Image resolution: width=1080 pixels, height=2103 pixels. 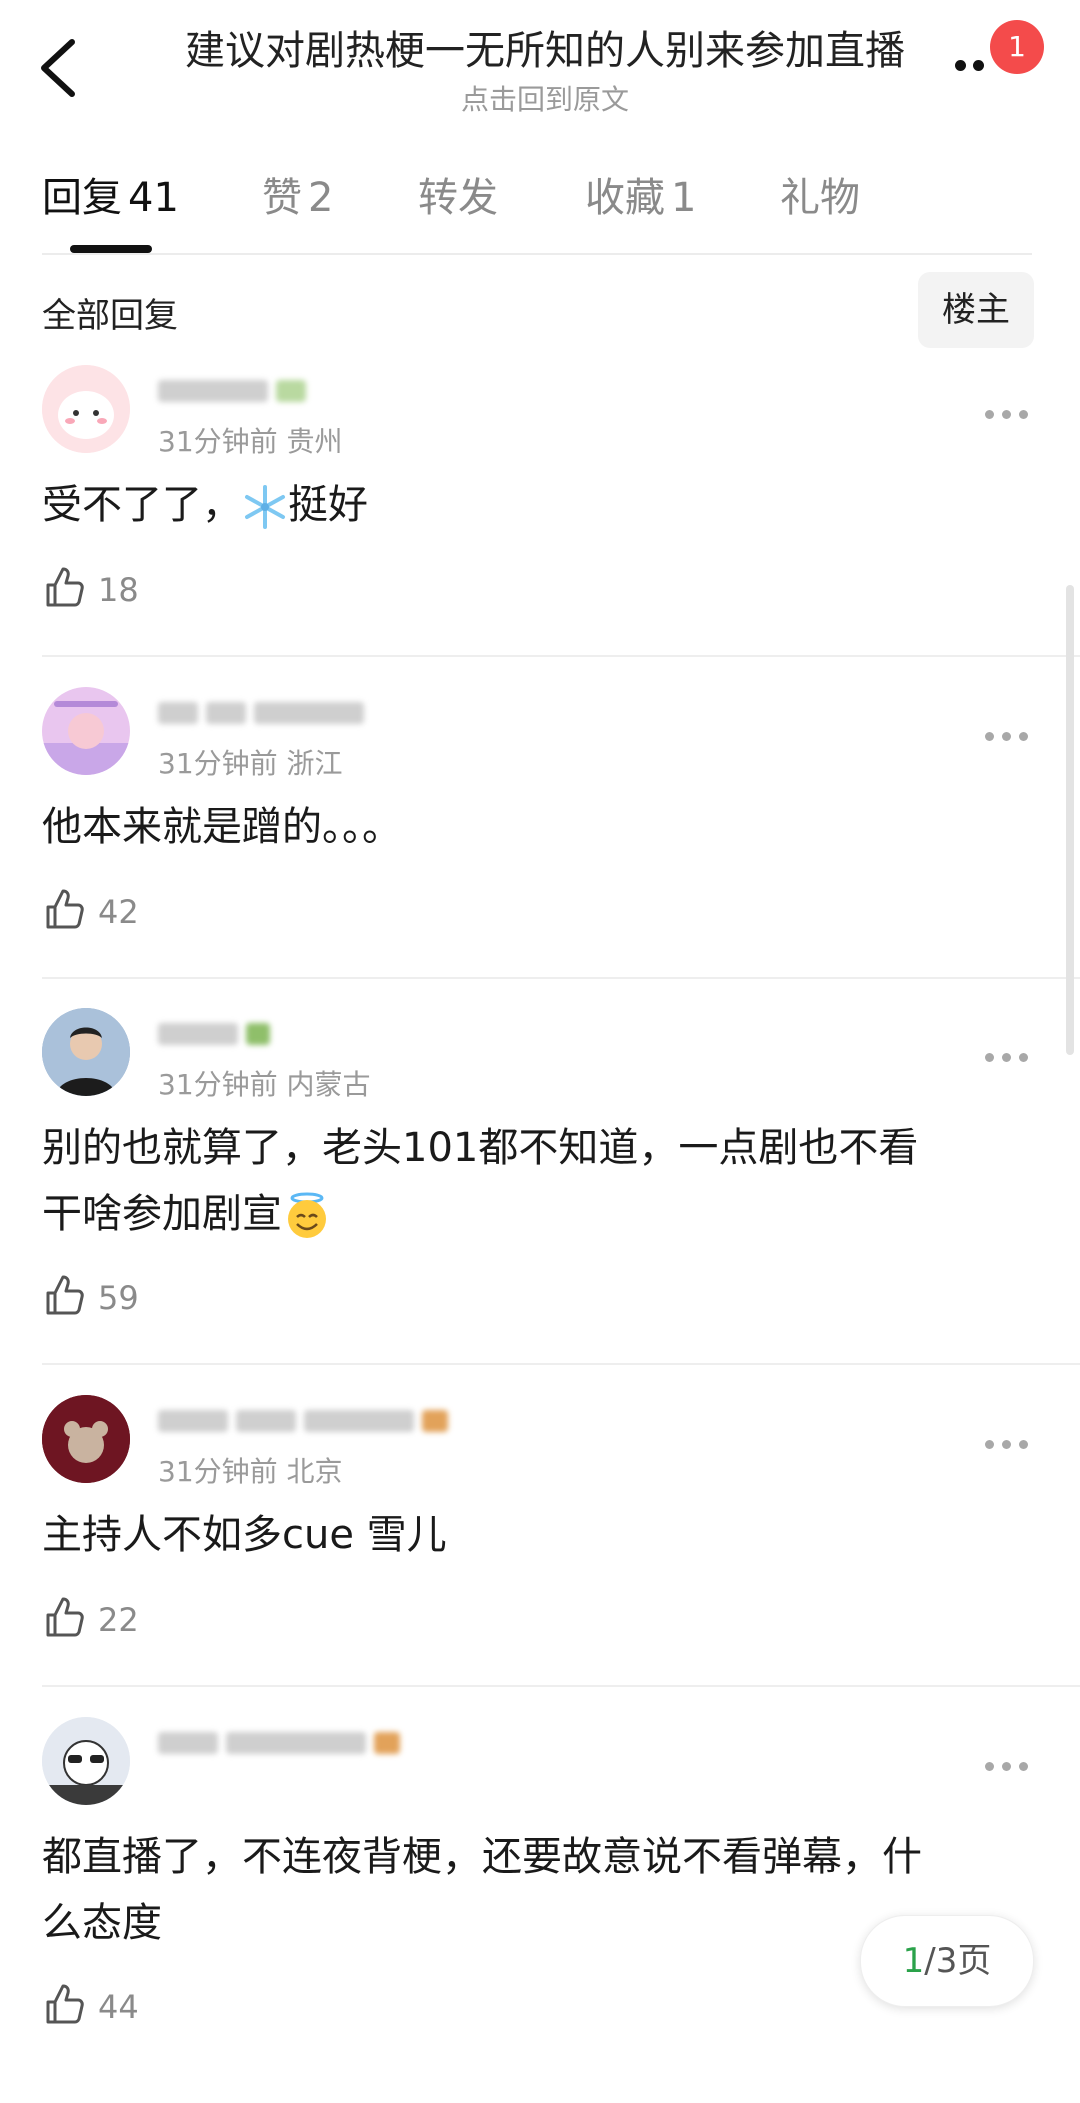 I want to click on comment-meta: 31分钟前 浙江, so click(x=250, y=762).